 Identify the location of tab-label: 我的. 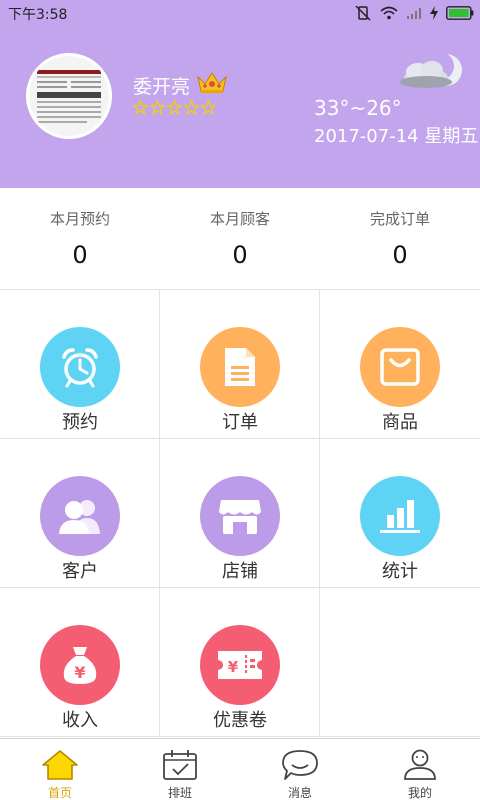
(419, 793).